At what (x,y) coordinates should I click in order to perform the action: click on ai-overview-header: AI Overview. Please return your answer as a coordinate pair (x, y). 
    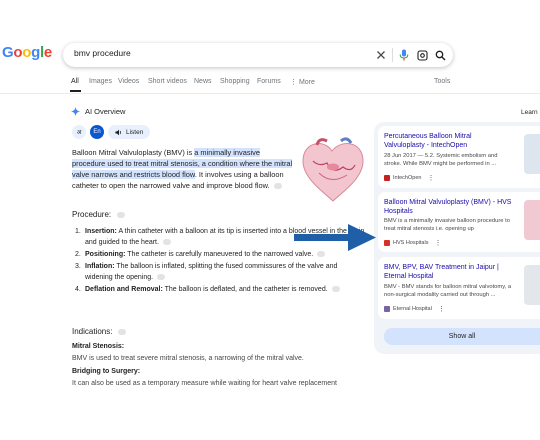
    Looking at the image, I should click on (98, 111).